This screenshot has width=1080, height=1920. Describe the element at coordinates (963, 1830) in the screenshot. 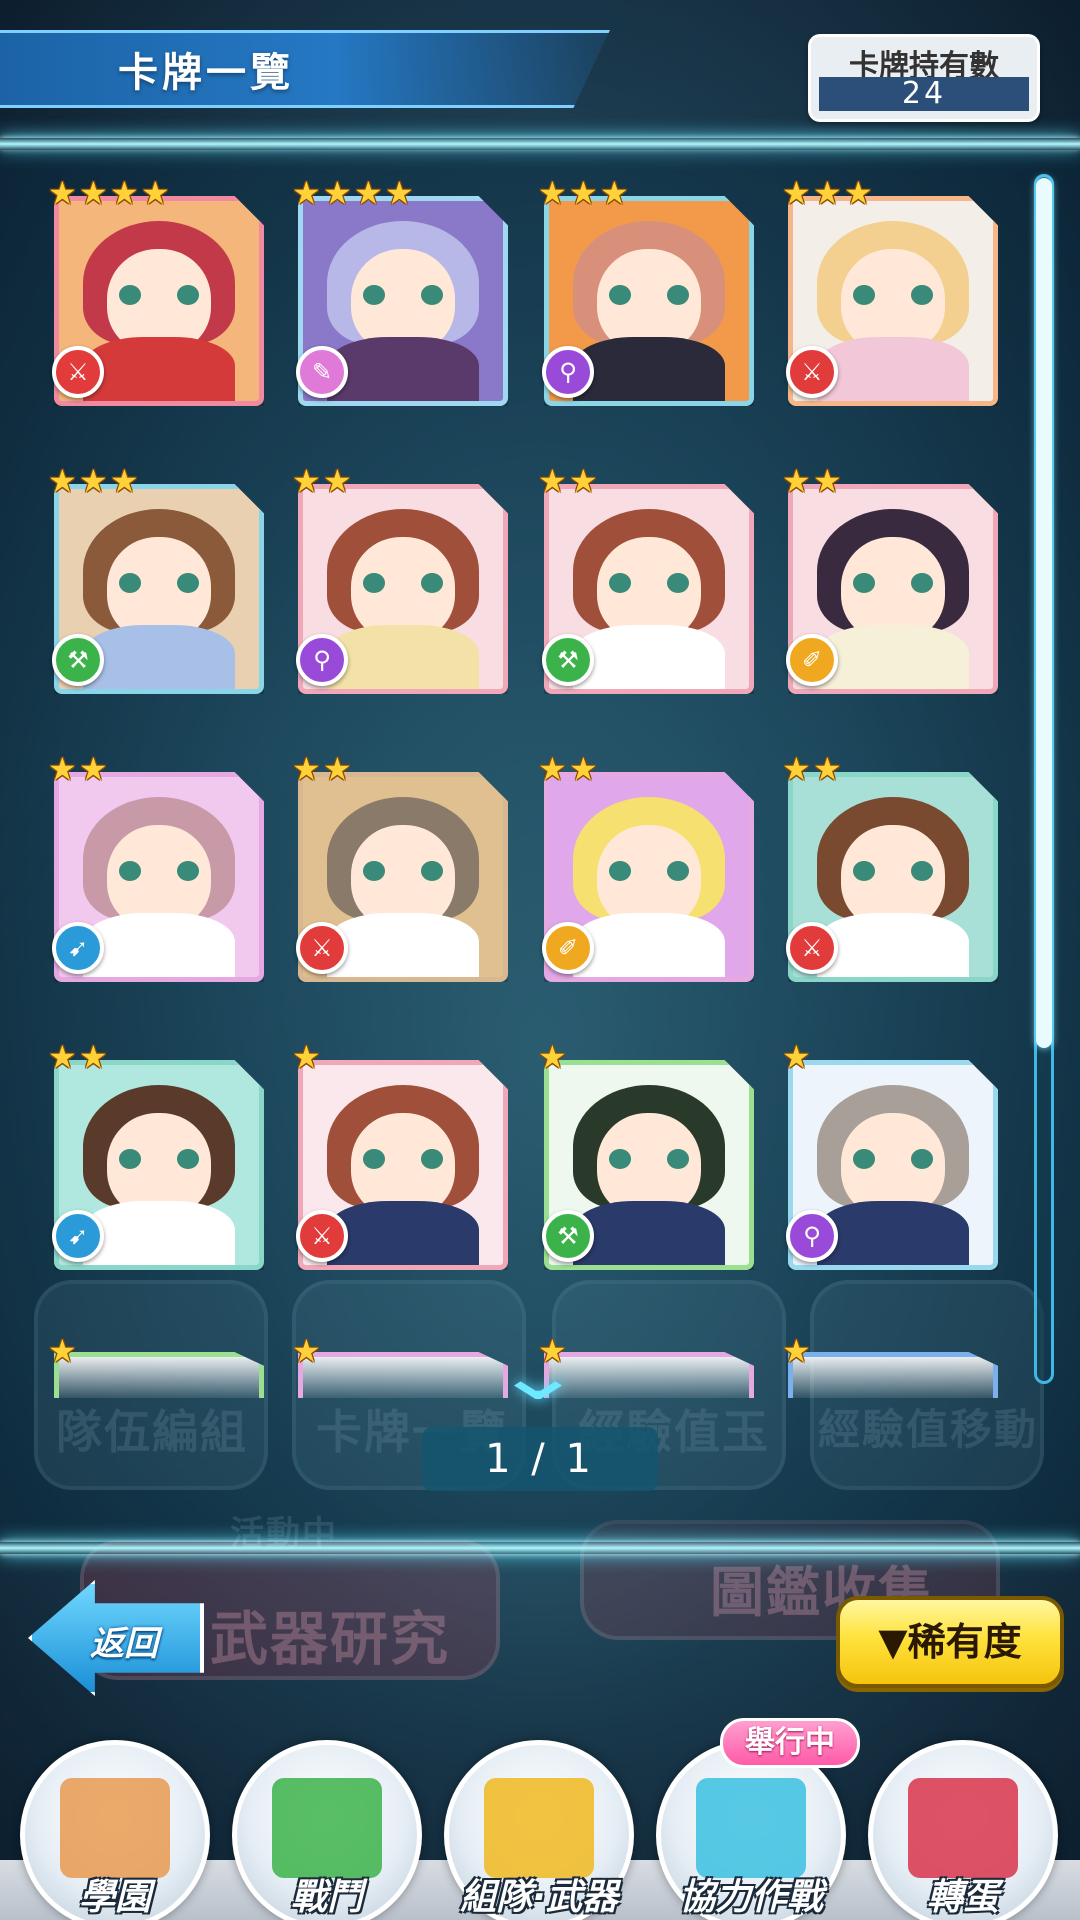

I see `nav-button-5: 轉蛋` at that location.